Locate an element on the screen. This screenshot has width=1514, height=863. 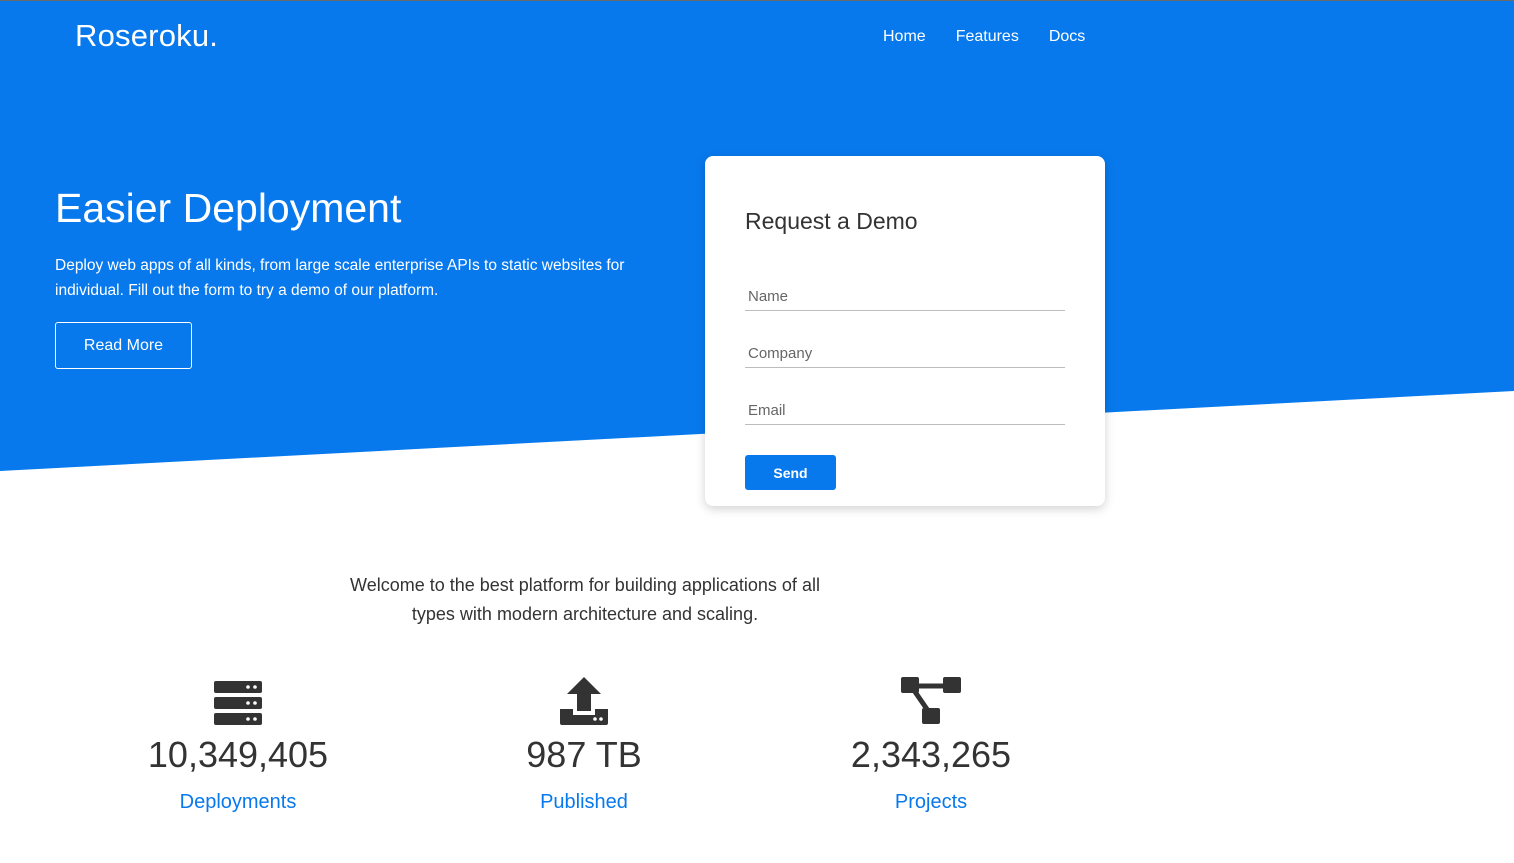
email-field is located at coordinates (905, 411).